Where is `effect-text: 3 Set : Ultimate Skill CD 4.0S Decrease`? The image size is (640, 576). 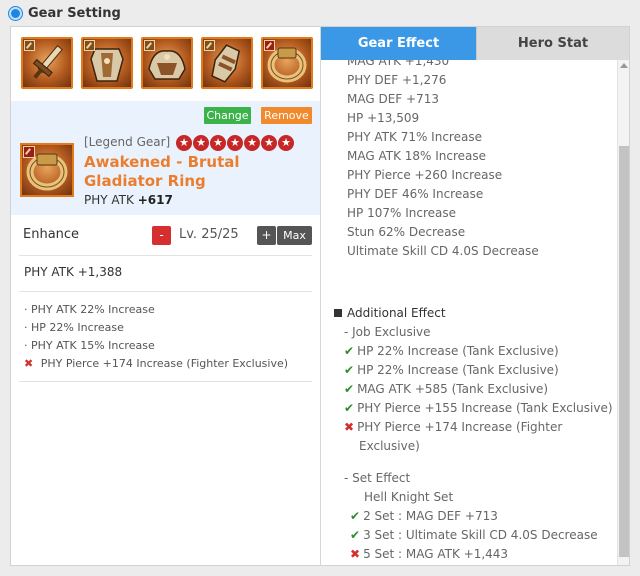 effect-text: 3 Set : Ultimate Skill CD 4.0S Decrease is located at coordinates (480, 535).